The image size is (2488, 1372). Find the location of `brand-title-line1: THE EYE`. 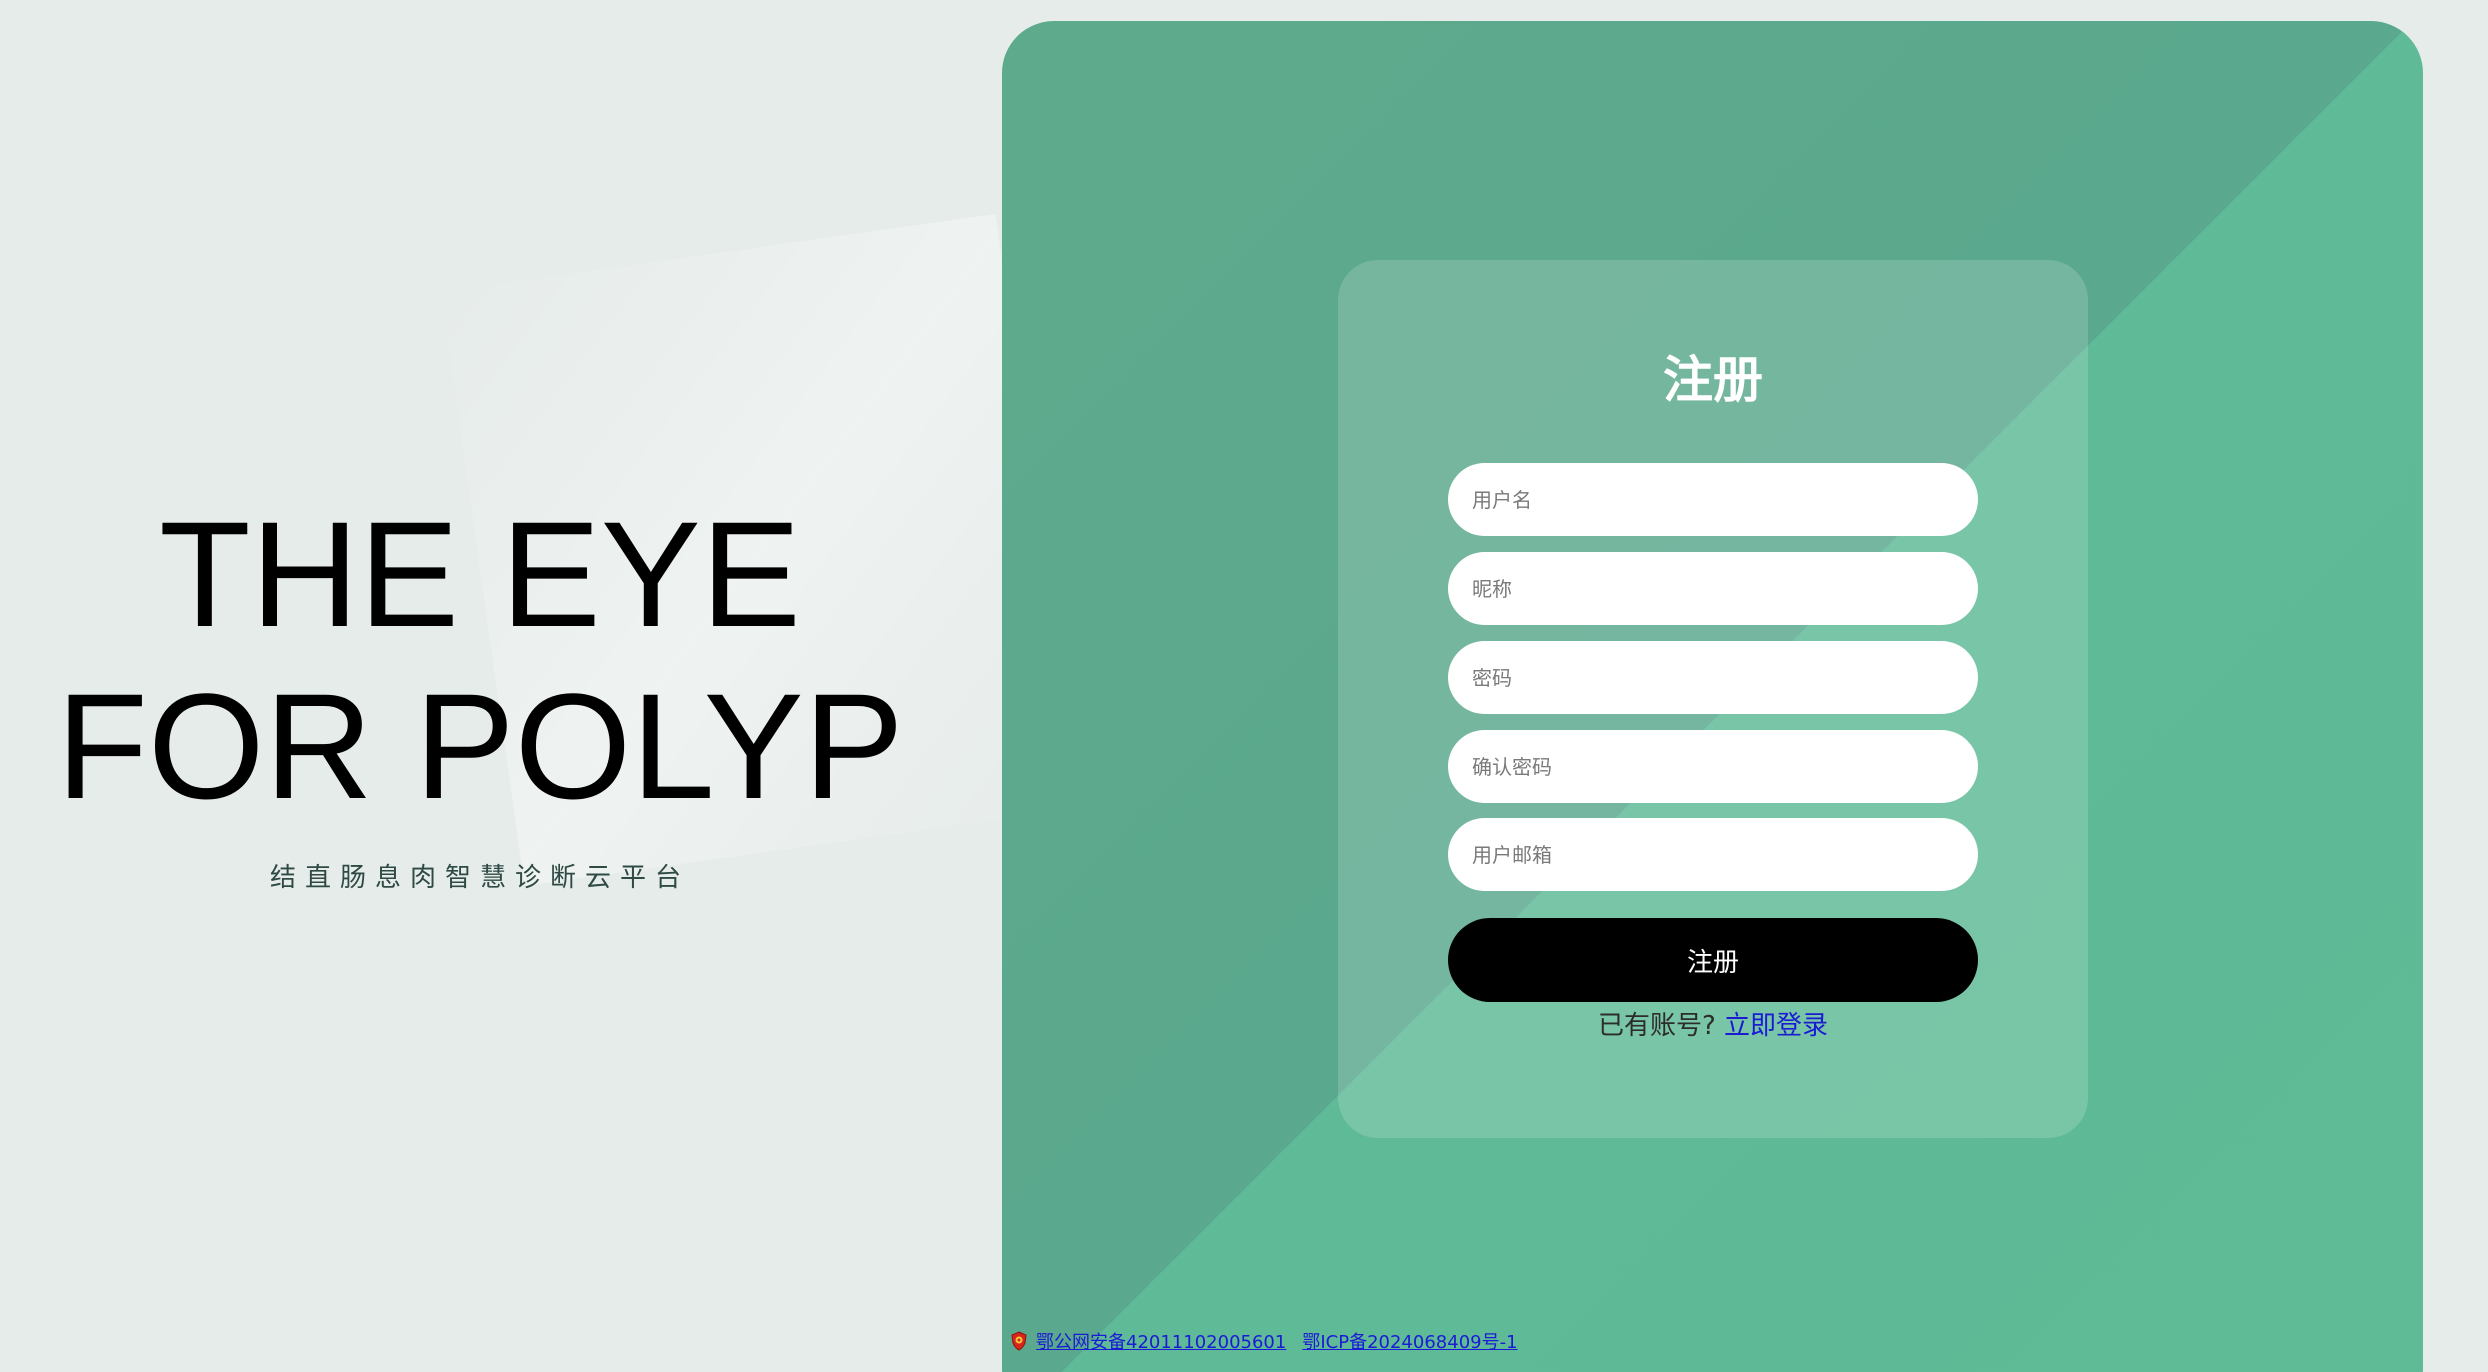

brand-title-line1: THE EYE is located at coordinates (480, 574).